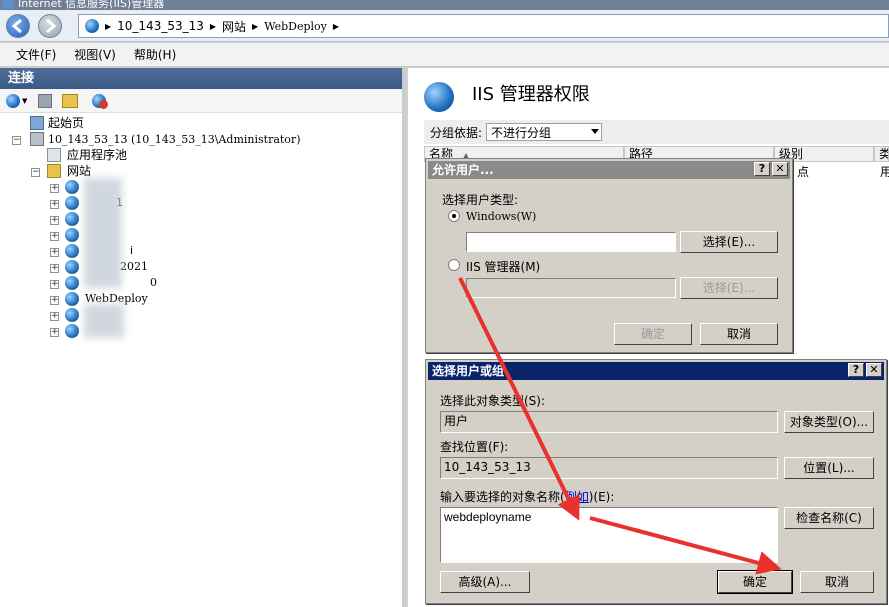 The height and width of the screenshot is (607, 889). Describe the element at coordinates (519, 399) in the screenshot. I see `annotation-arrow-to-input` at that location.